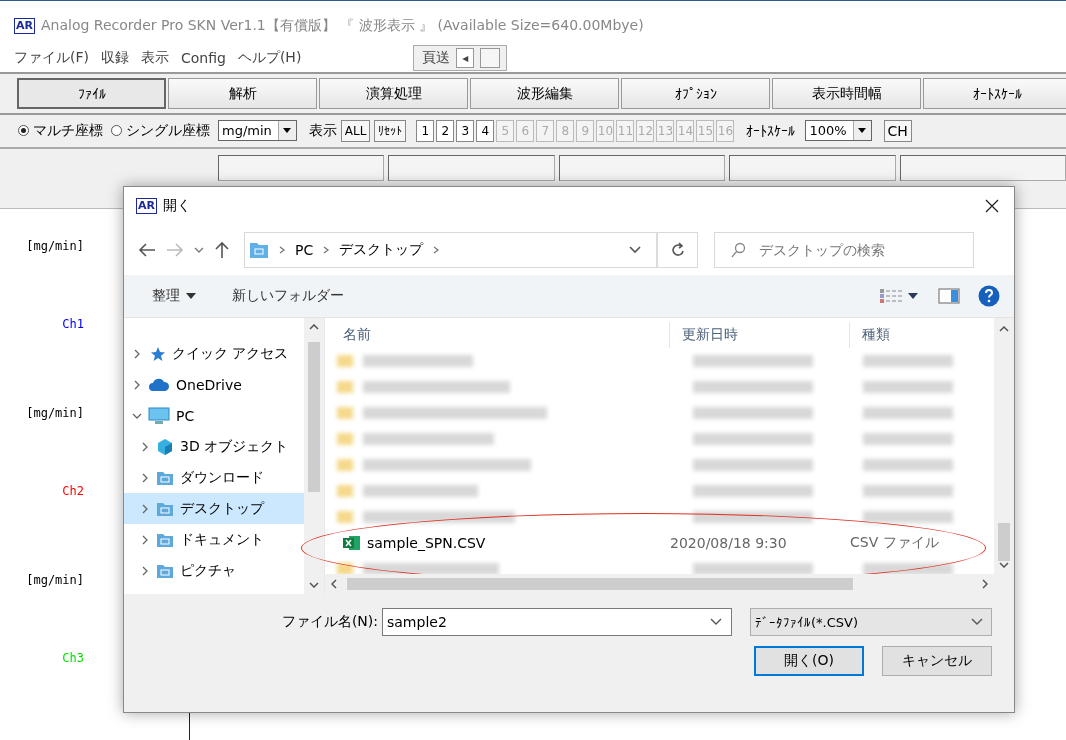 Image resolution: width=1066 pixels, height=740 pixels. Describe the element at coordinates (214, 570) in the screenshot. I see `tree-item: ピクチャ` at that location.